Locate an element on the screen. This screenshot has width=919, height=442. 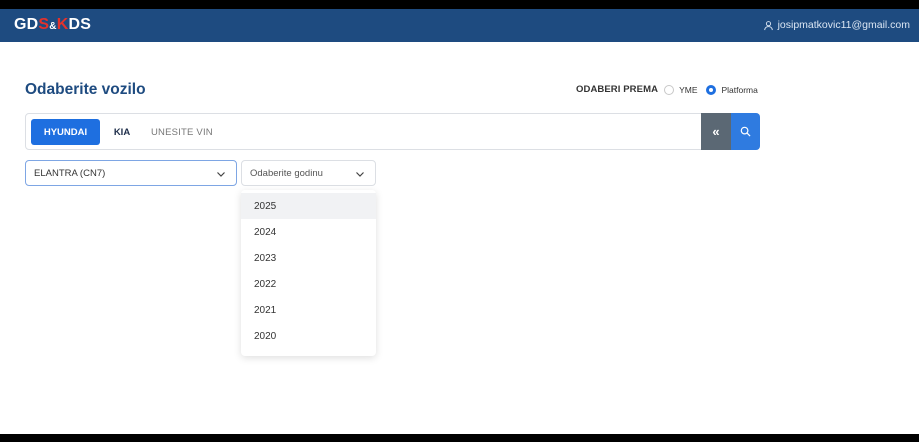
search-button is located at coordinates (745, 131).